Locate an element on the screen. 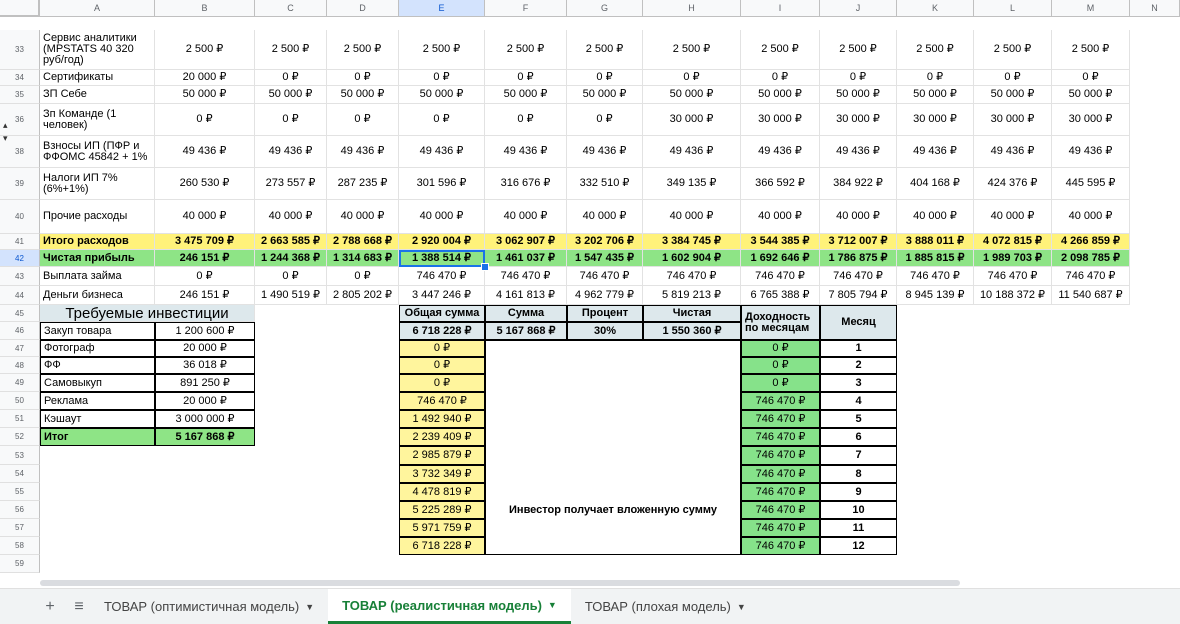 The image size is (1180, 624). row-header-52: 52 is located at coordinates (20, 437).